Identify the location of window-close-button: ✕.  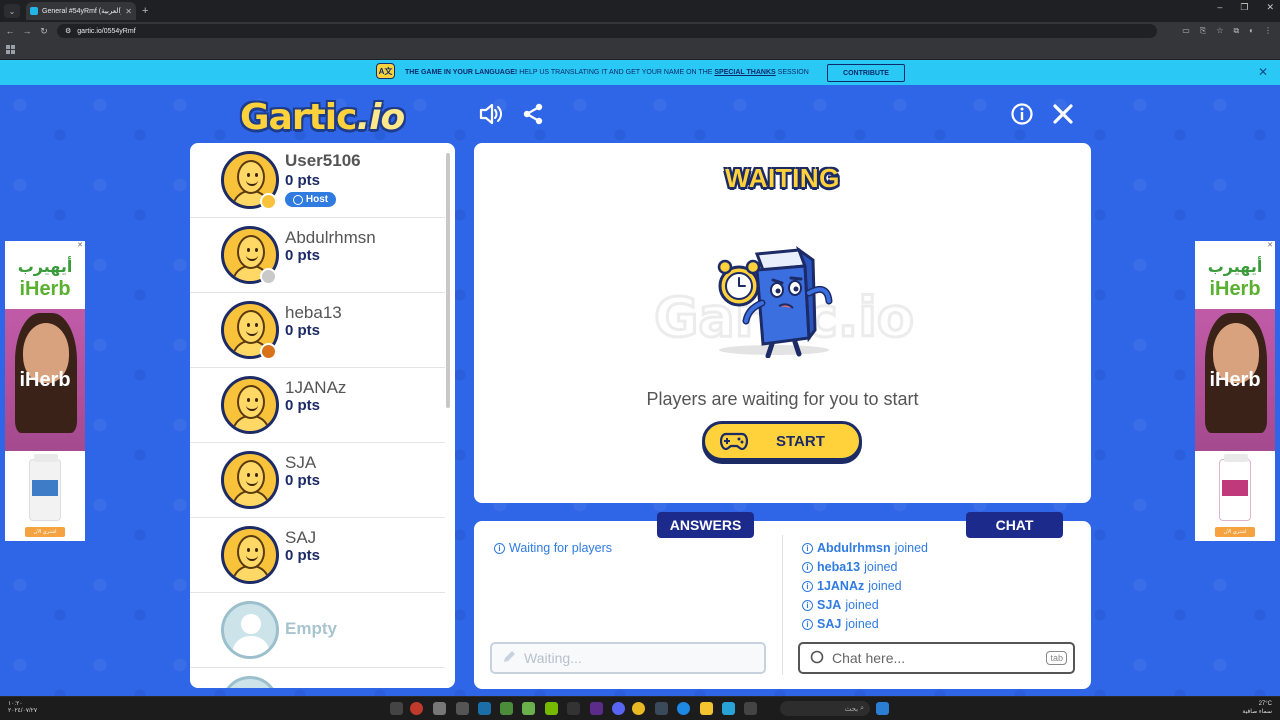
(1270, 7).